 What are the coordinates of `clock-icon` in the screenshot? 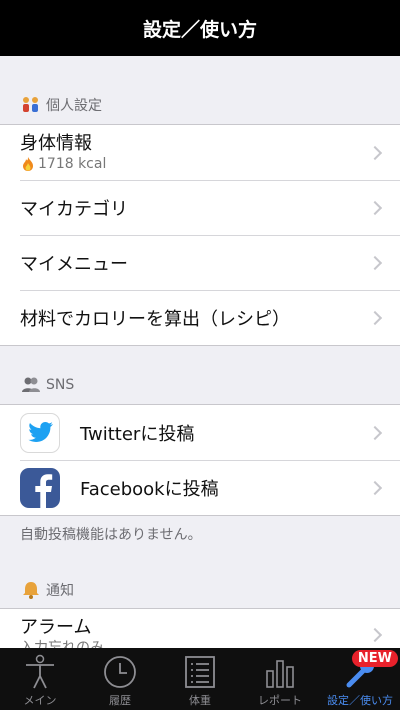 It's located at (120, 672).